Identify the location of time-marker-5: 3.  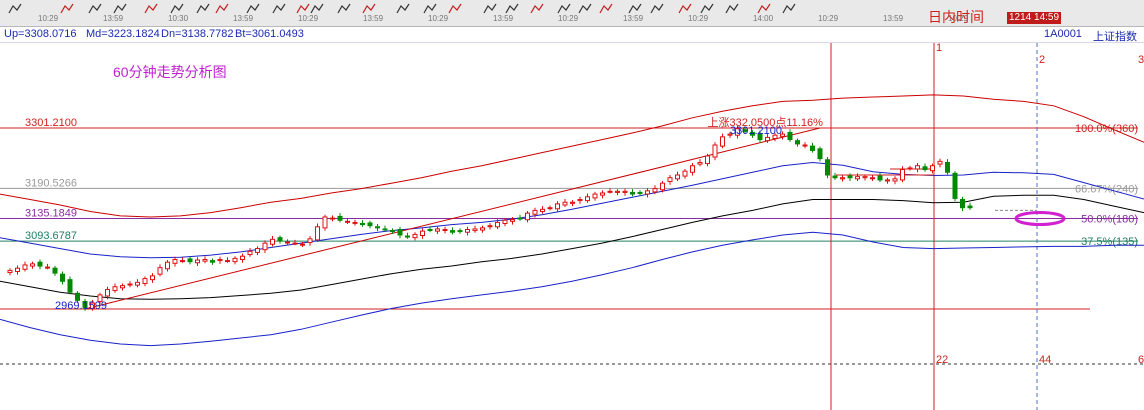
(1141, 60).